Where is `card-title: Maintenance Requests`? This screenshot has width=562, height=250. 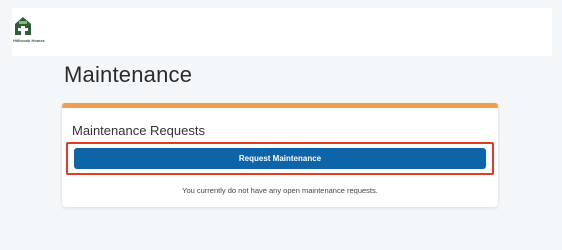
card-title: Maintenance Requests is located at coordinates (138, 130).